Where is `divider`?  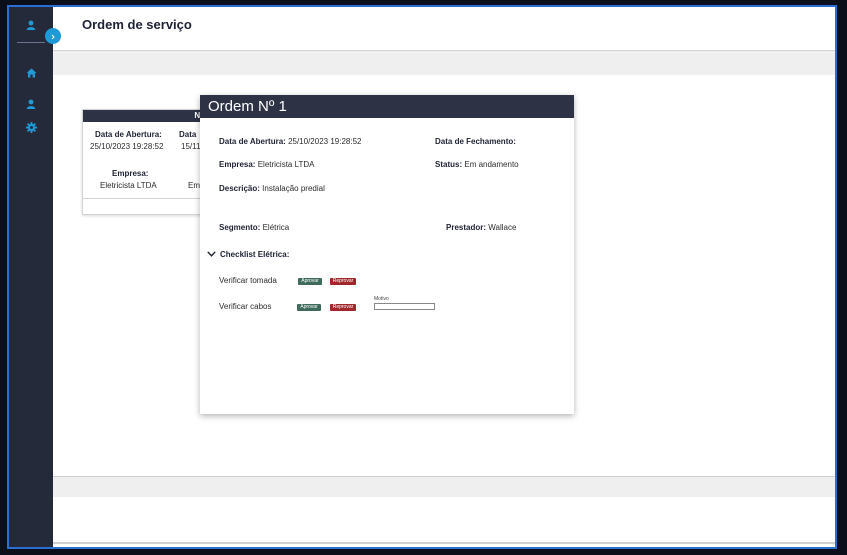 divider is located at coordinates (444, 543).